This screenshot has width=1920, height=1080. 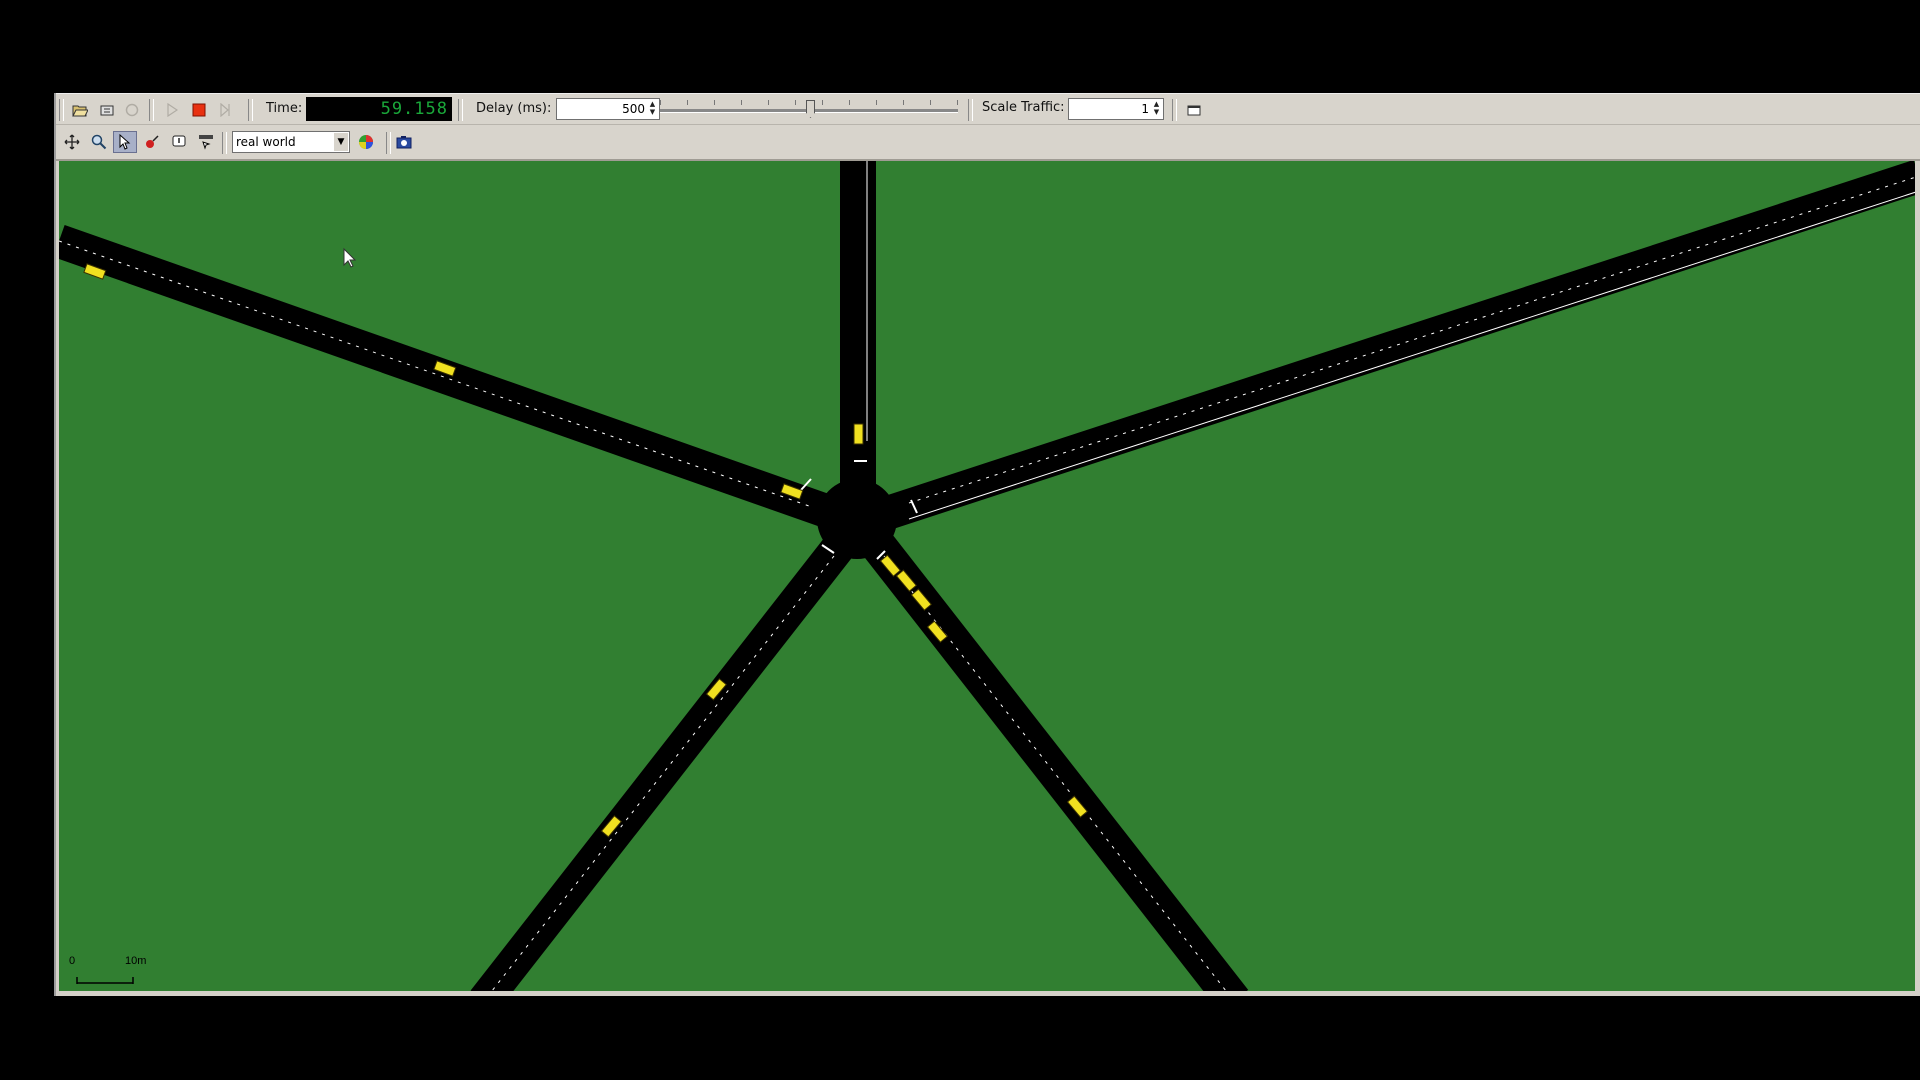 What do you see at coordinates (135, 961) in the screenshot?
I see `scale-length-label: 10m` at bounding box center [135, 961].